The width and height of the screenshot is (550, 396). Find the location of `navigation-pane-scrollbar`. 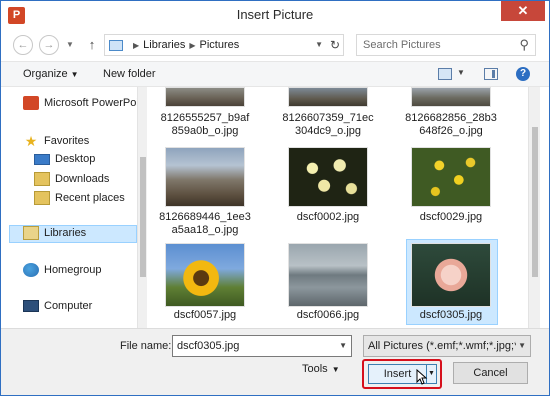

navigation-pane-scrollbar is located at coordinates (142, 207).